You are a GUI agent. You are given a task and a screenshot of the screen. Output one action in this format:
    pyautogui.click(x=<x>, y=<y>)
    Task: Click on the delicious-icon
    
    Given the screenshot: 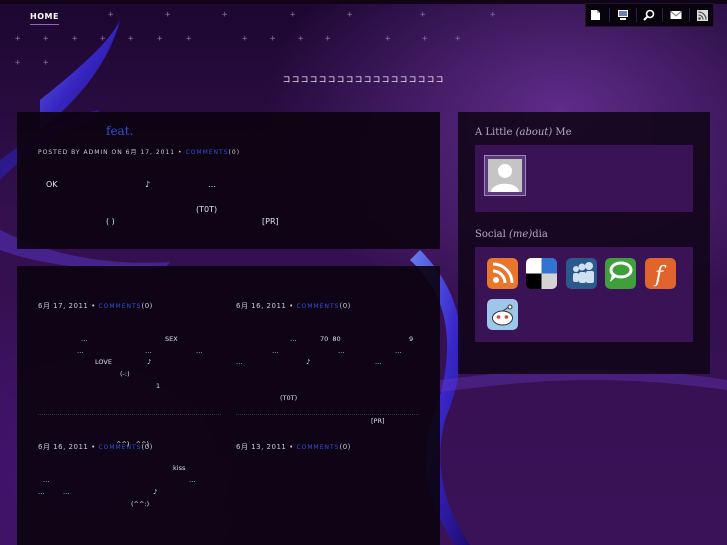 What is the action you would take?
    pyautogui.click(x=541, y=273)
    